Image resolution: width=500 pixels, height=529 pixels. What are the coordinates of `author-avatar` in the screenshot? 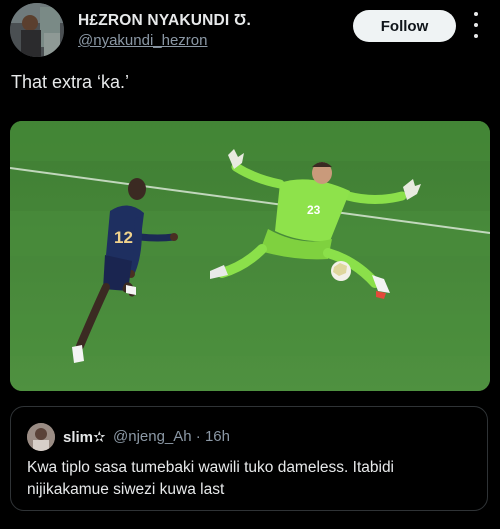 It's located at (37, 30).